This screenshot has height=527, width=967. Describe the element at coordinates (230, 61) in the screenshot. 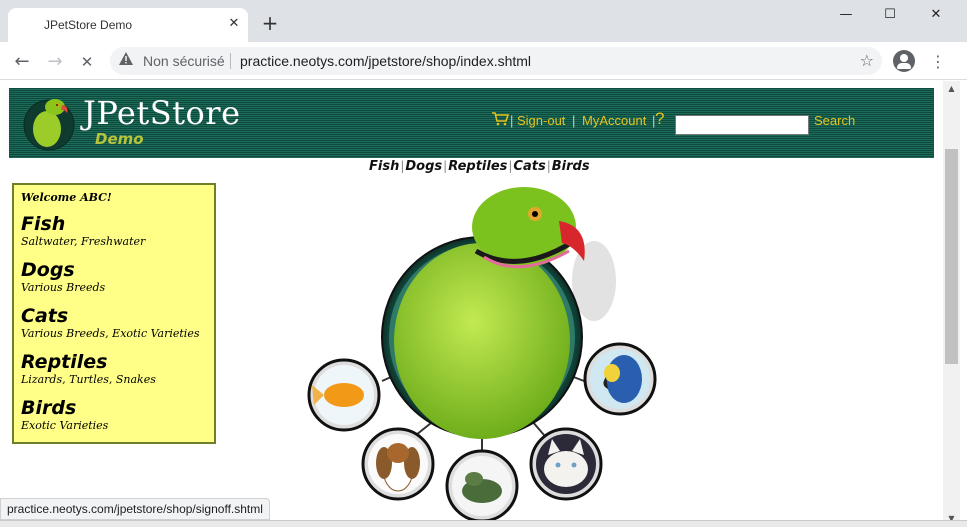

I see `omnibox-divider` at that location.